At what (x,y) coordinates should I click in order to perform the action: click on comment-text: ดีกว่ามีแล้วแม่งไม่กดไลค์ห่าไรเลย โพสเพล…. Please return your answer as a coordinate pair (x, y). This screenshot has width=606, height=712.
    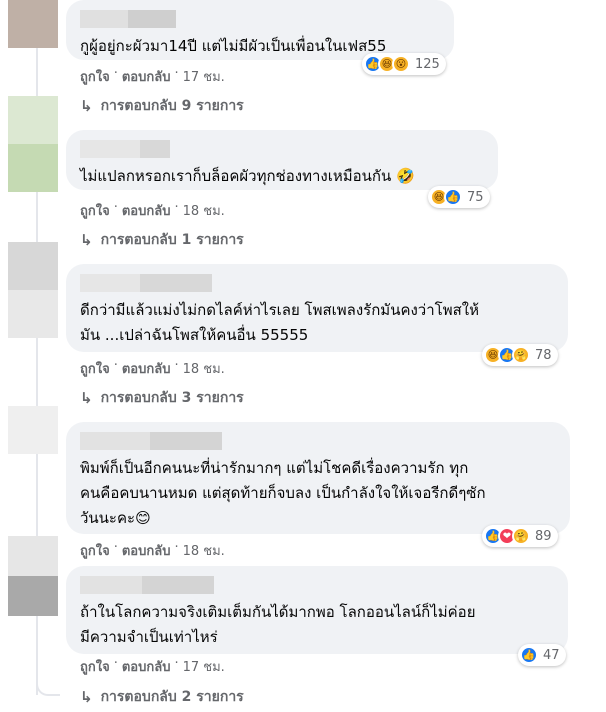
    Looking at the image, I should click on (279, 322).